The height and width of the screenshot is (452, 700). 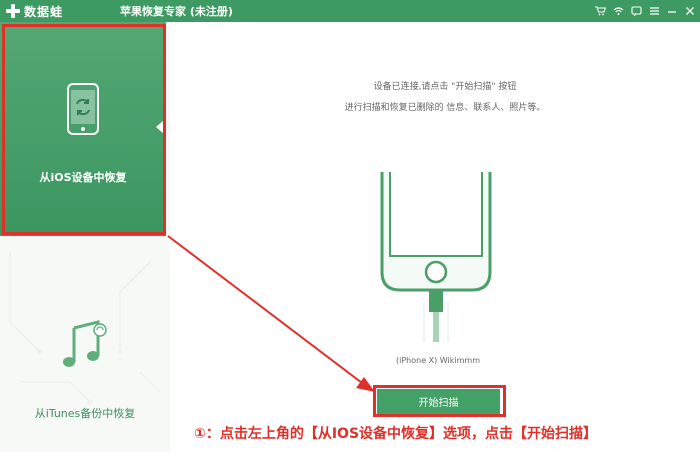 What do you see at coordinates (618, 11) in the screenshot?
I see `wifi-icon` at bounding box center [618, 11].